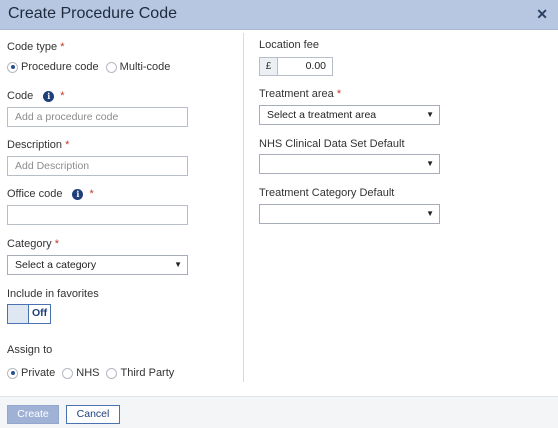  Describe the element at coordinates (33, 244) in the screenshot. I see `category-label: Category *` at that location.